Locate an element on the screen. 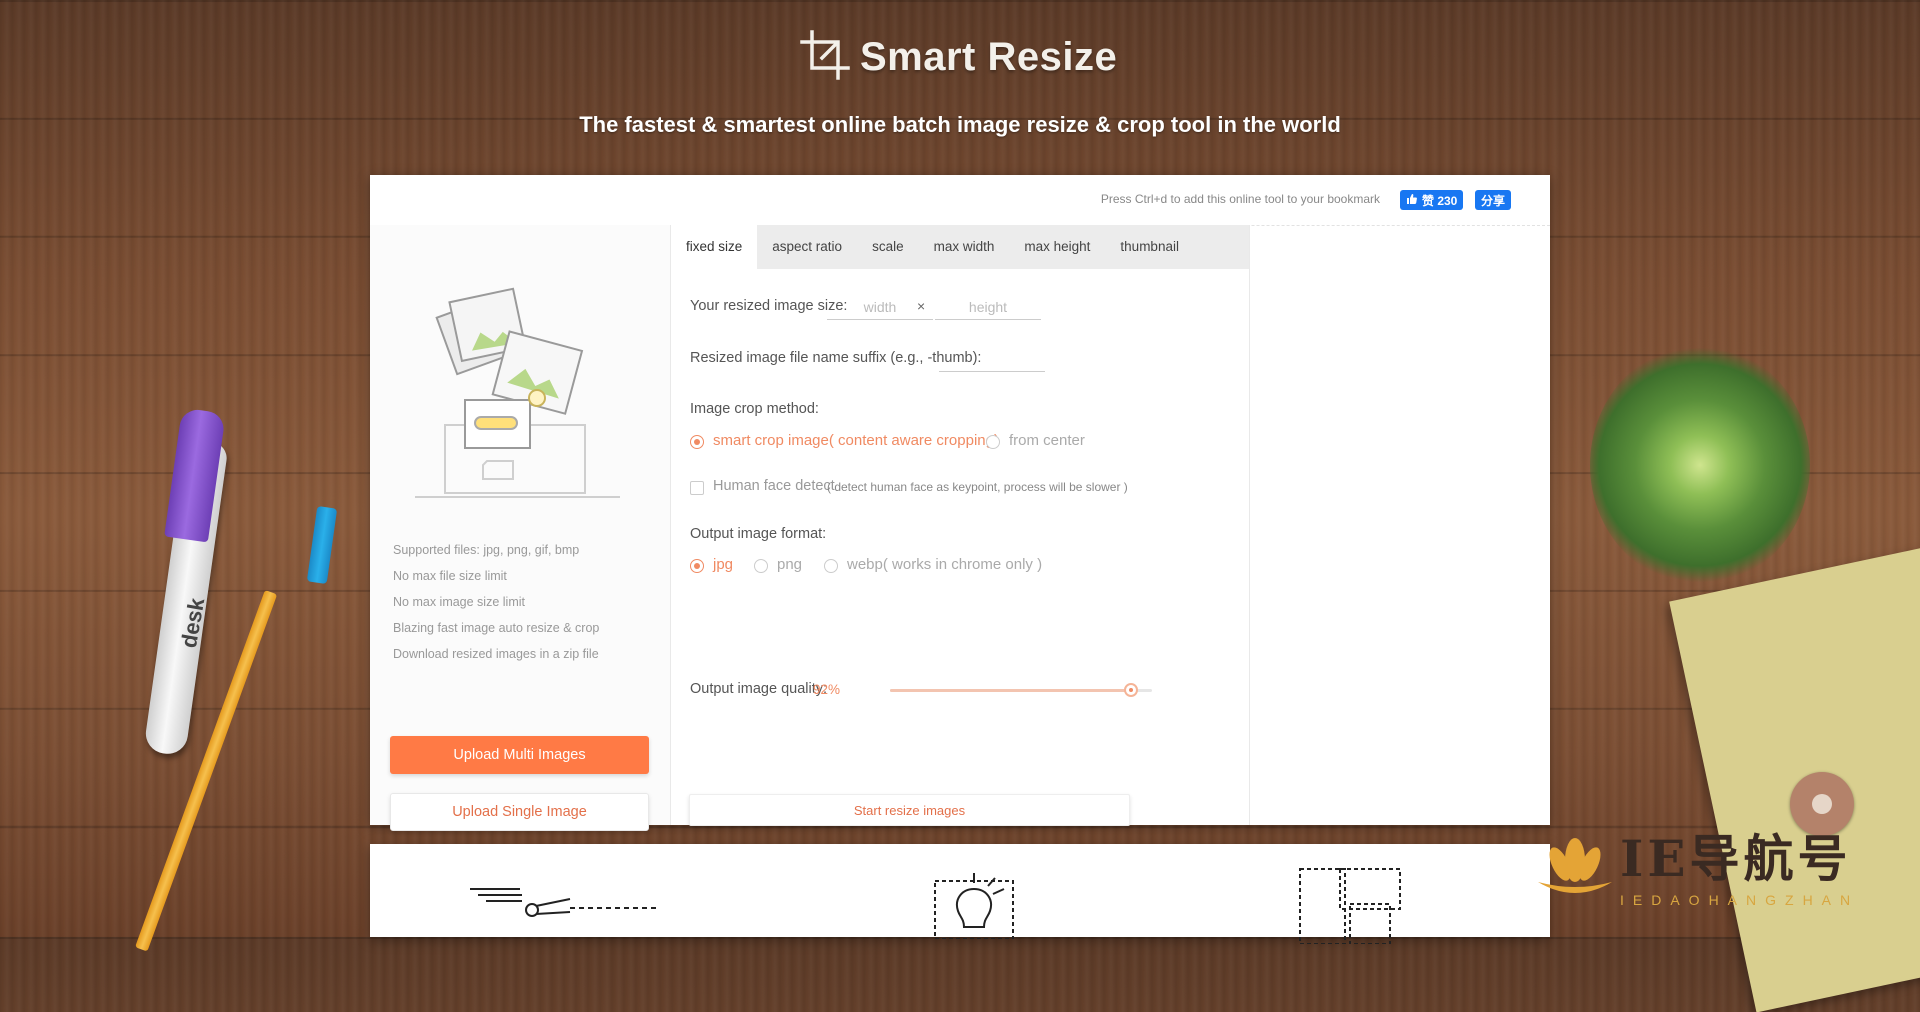 Image resolution: width=1920 pixels, height=1012 pixels. tab-fixed-size: fixed size is located at coordinates (714, 247).